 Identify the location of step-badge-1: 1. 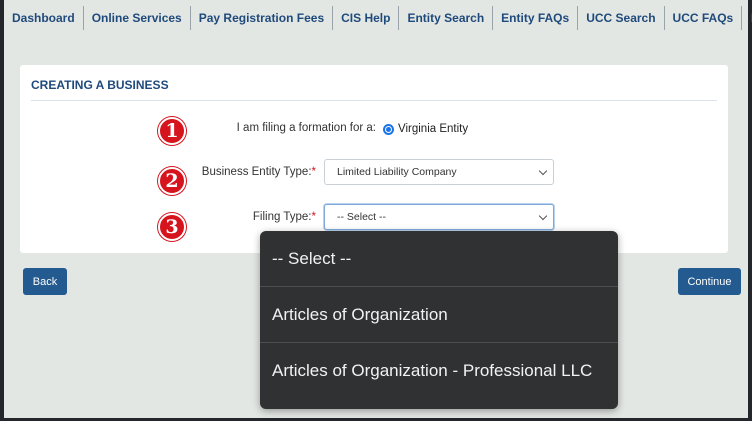
(172, 131).